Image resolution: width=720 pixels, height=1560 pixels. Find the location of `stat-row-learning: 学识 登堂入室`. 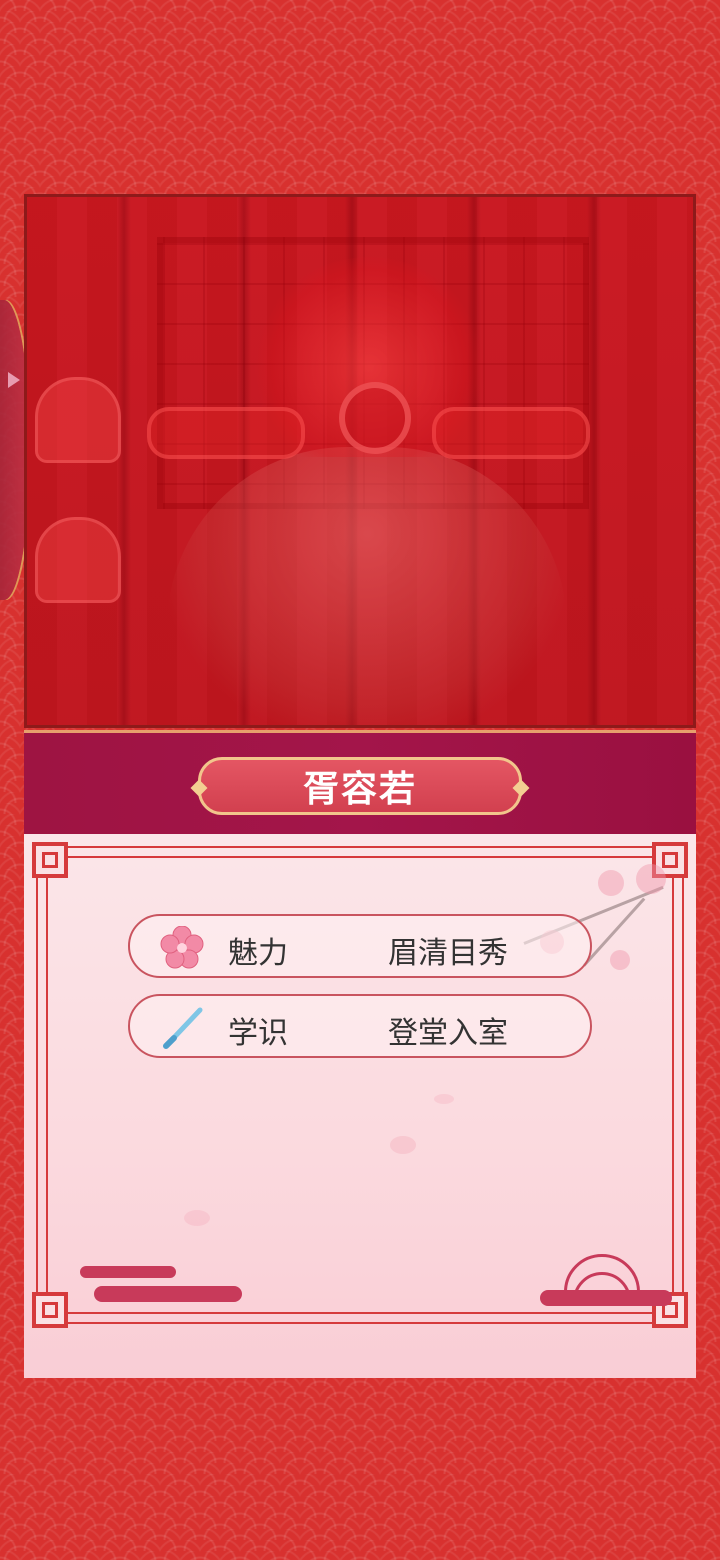

stat-row-learning: 学识 登堂入室 is located at coordinates (360, 1026).